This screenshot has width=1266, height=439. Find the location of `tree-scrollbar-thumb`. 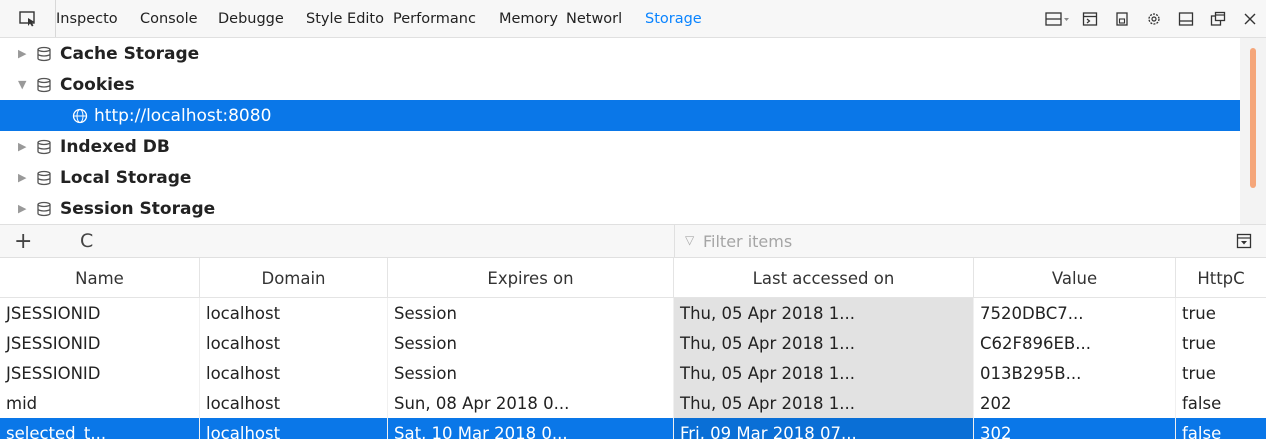

tree-scrollbar-thumb is located at coordinates (1253, 118).